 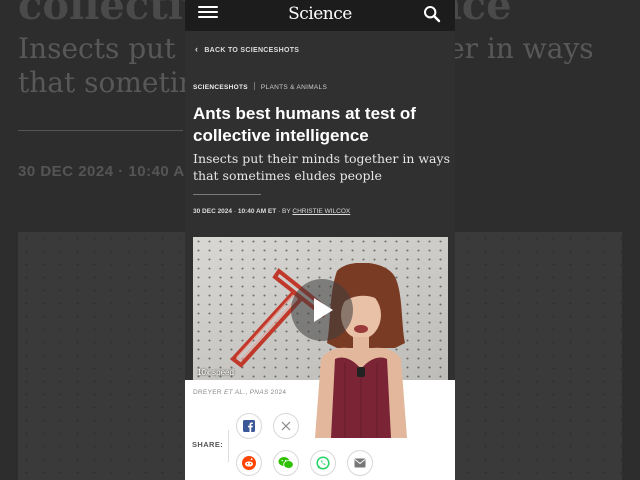 I want to click on facebook-share-button, so click(x=249, y=426).